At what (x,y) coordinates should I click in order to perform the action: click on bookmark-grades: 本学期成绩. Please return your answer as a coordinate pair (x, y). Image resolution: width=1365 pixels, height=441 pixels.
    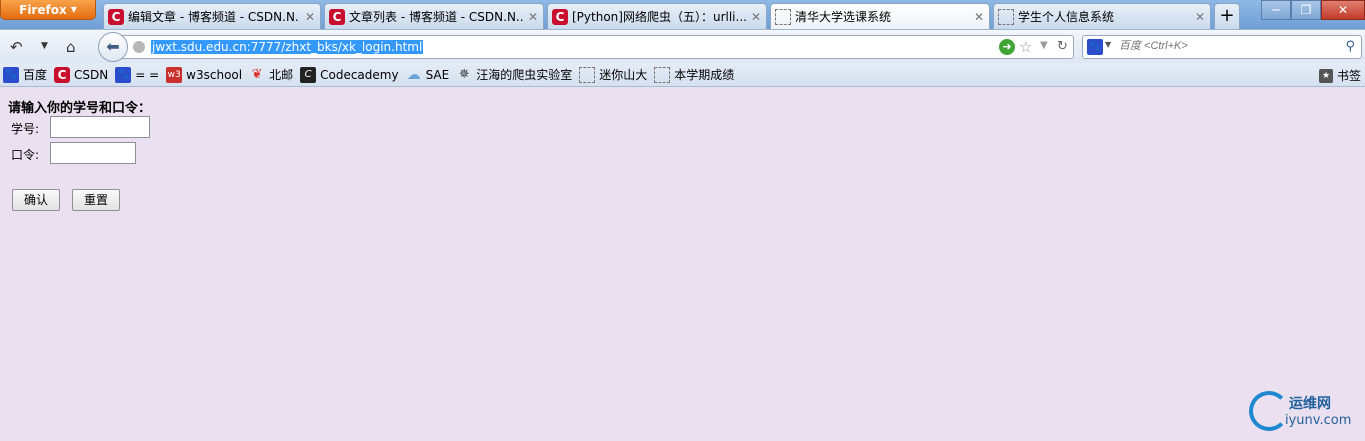
    Looking at the image, I should click on (694, 74).